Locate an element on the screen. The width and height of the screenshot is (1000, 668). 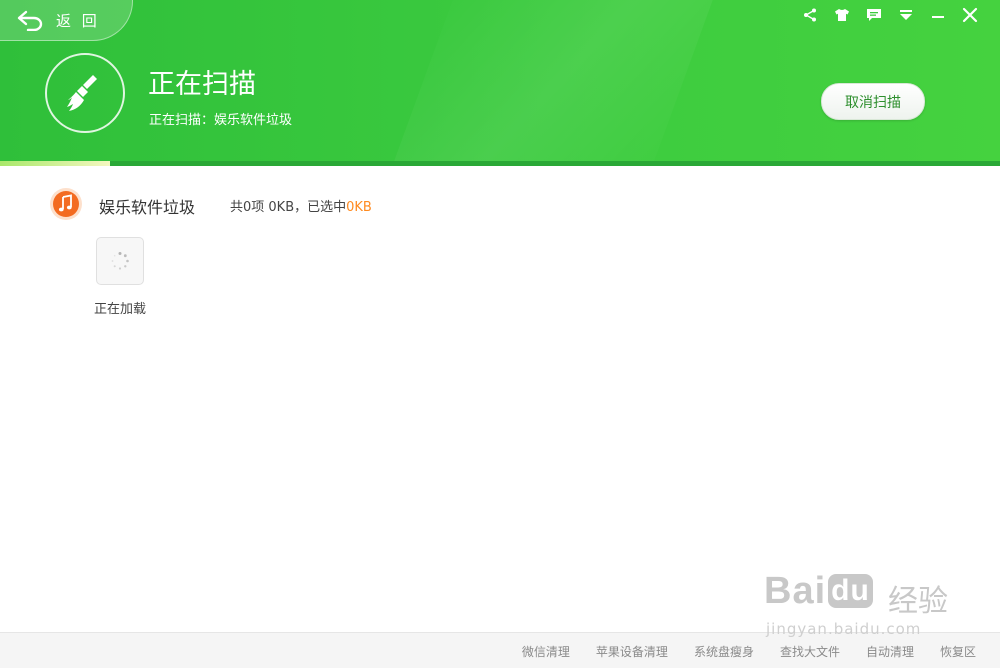
music-icon is located at coordinates (66, 204).